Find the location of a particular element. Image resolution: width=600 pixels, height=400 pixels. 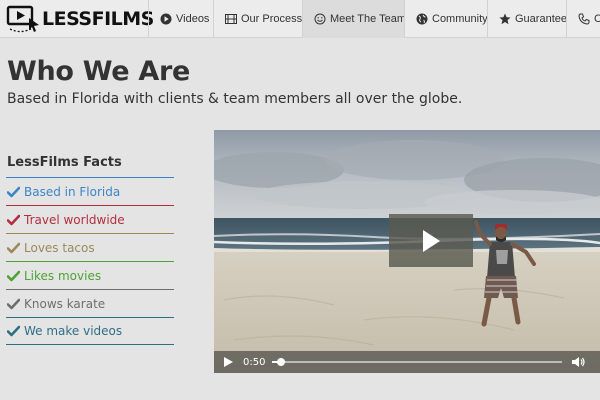

video-controls: 0:50 is located at coordinates (407, 362).